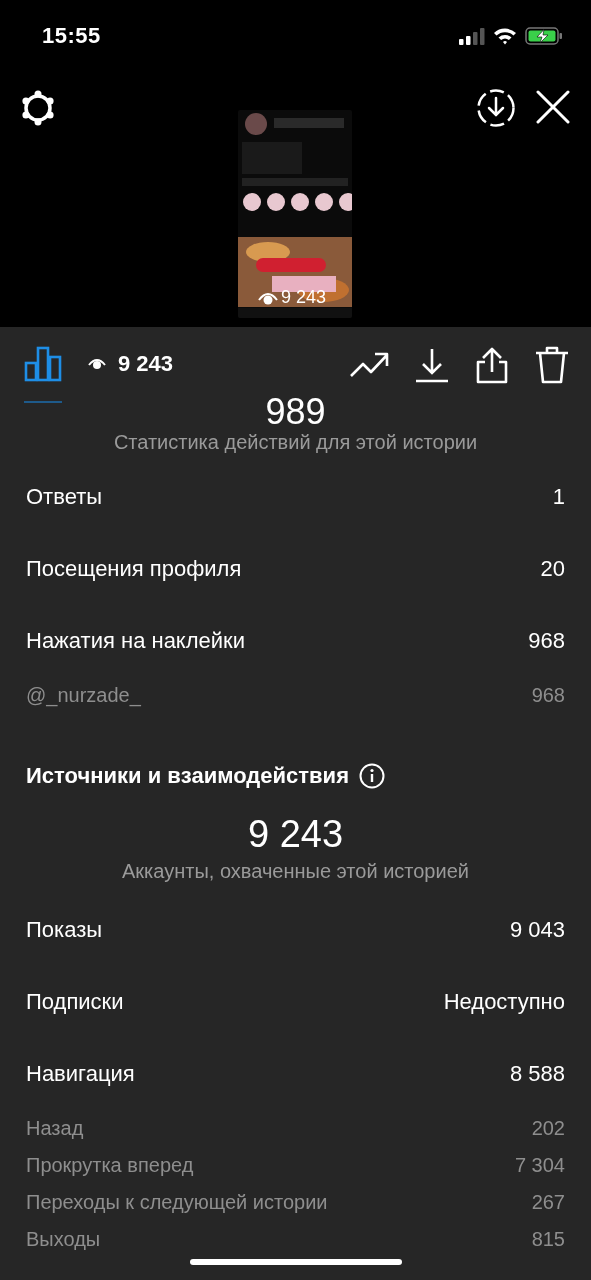 The height and width of the screenshot is (1280, 591). I want to click on close-icon, so click(553, 107).